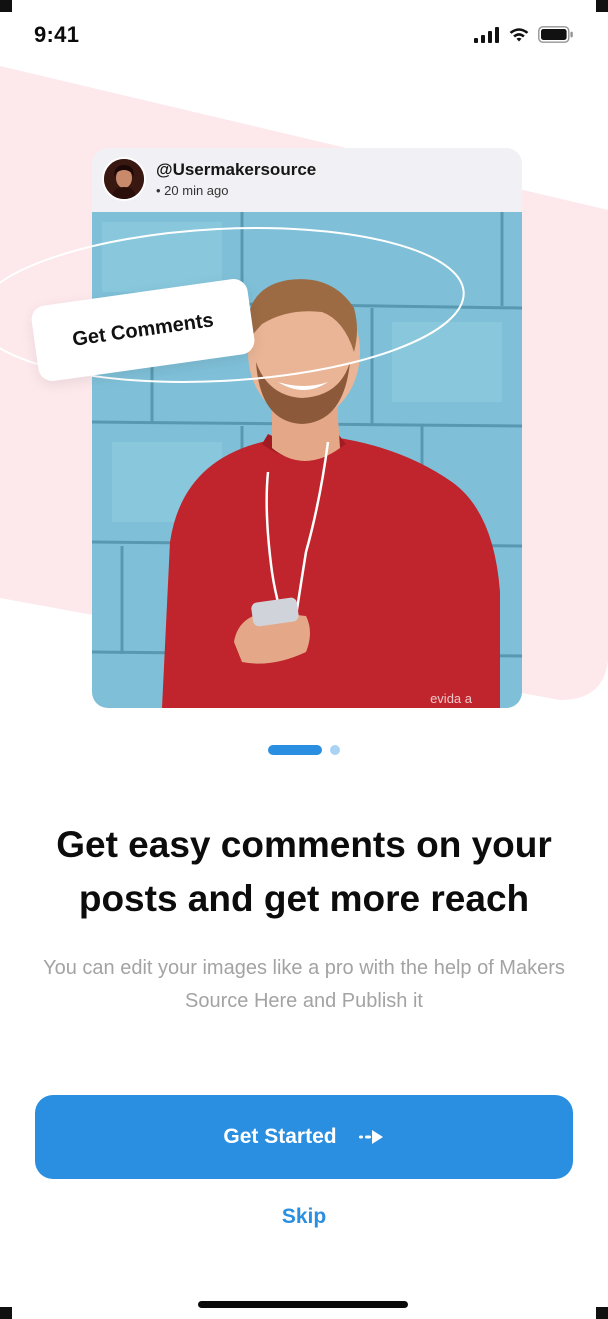  I want to click on avatar, so click(124, 179).